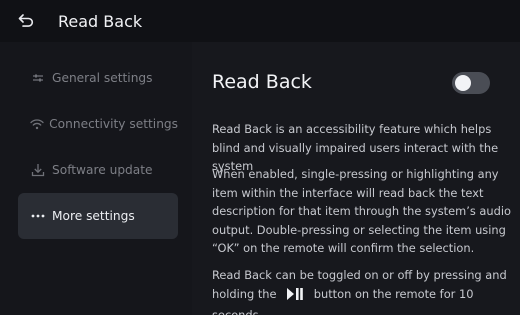  I want to click on sliders-icon, so click(38, 78).